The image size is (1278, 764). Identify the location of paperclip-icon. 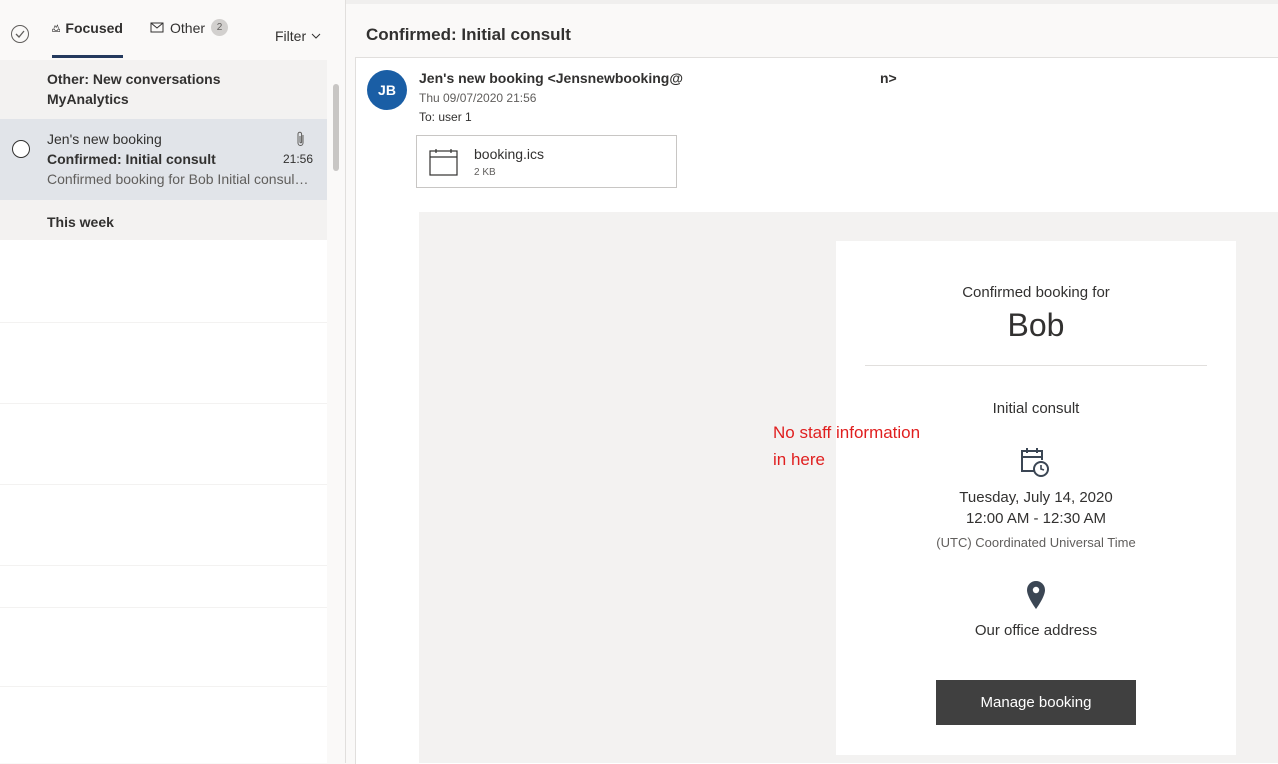
(300, 138).